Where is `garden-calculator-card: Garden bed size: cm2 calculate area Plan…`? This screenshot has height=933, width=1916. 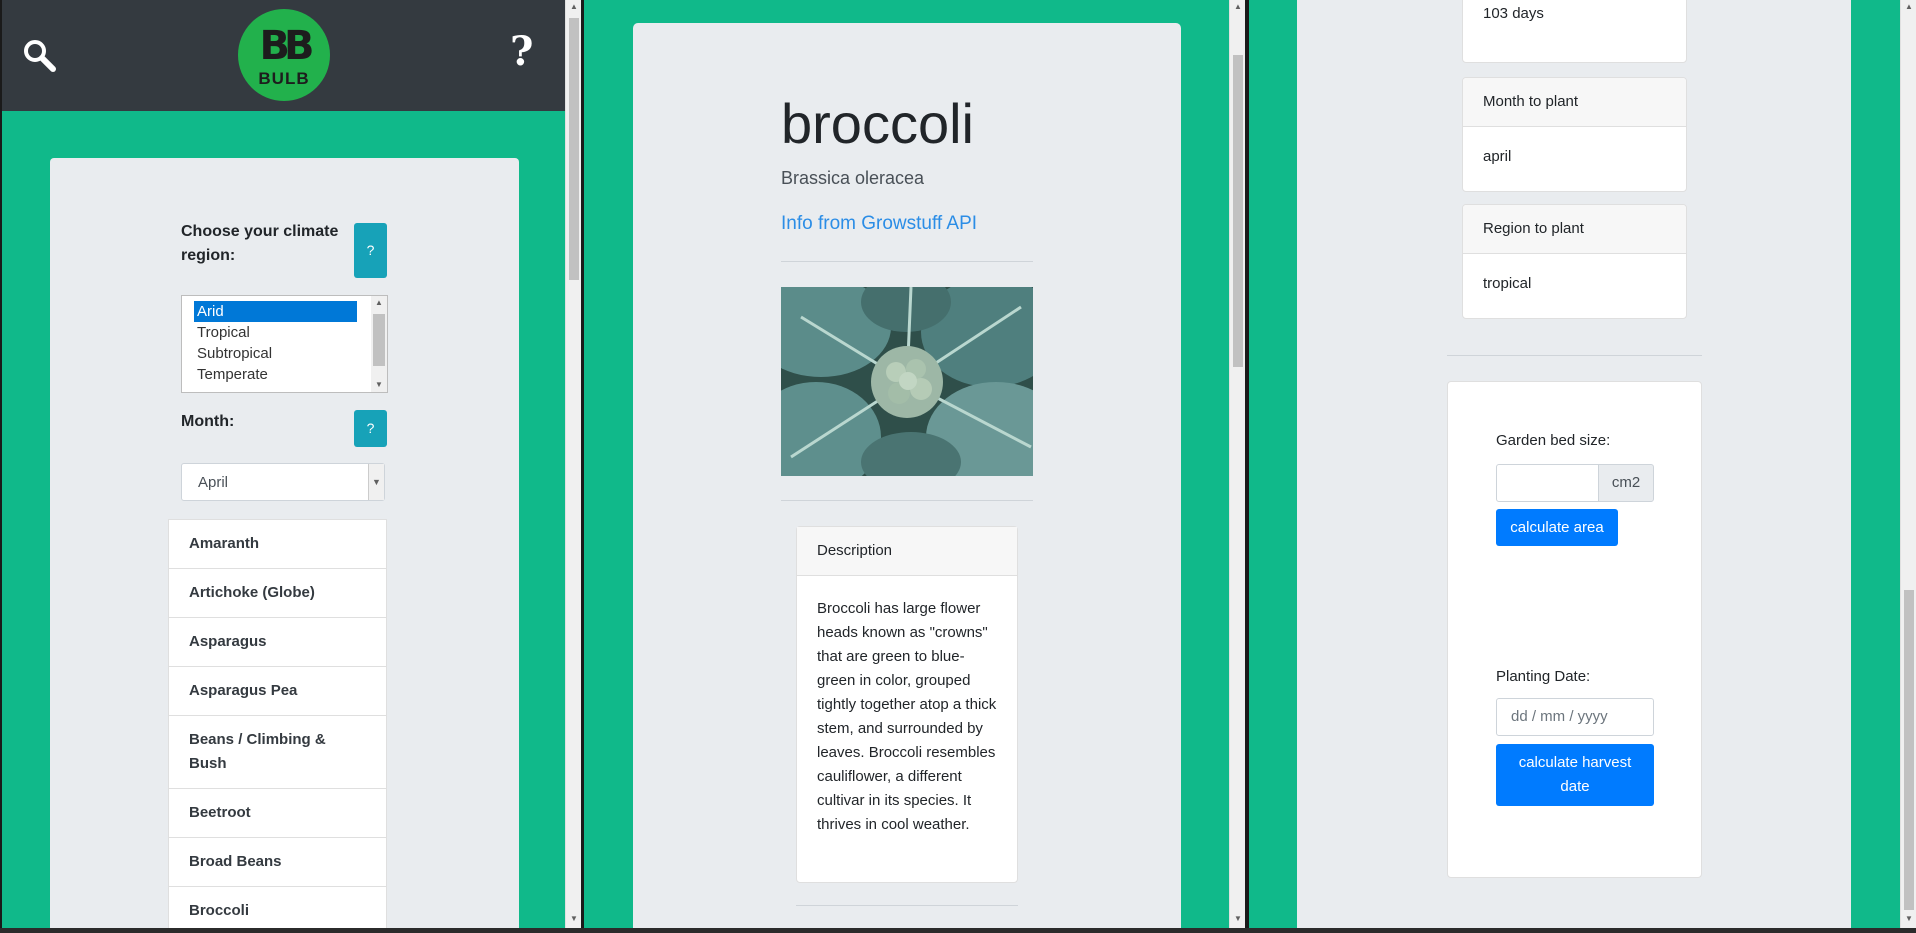
garden-calculator-card: Garden bed size: cm2 calculate area Plan… is located at coordinates (1574, 629).